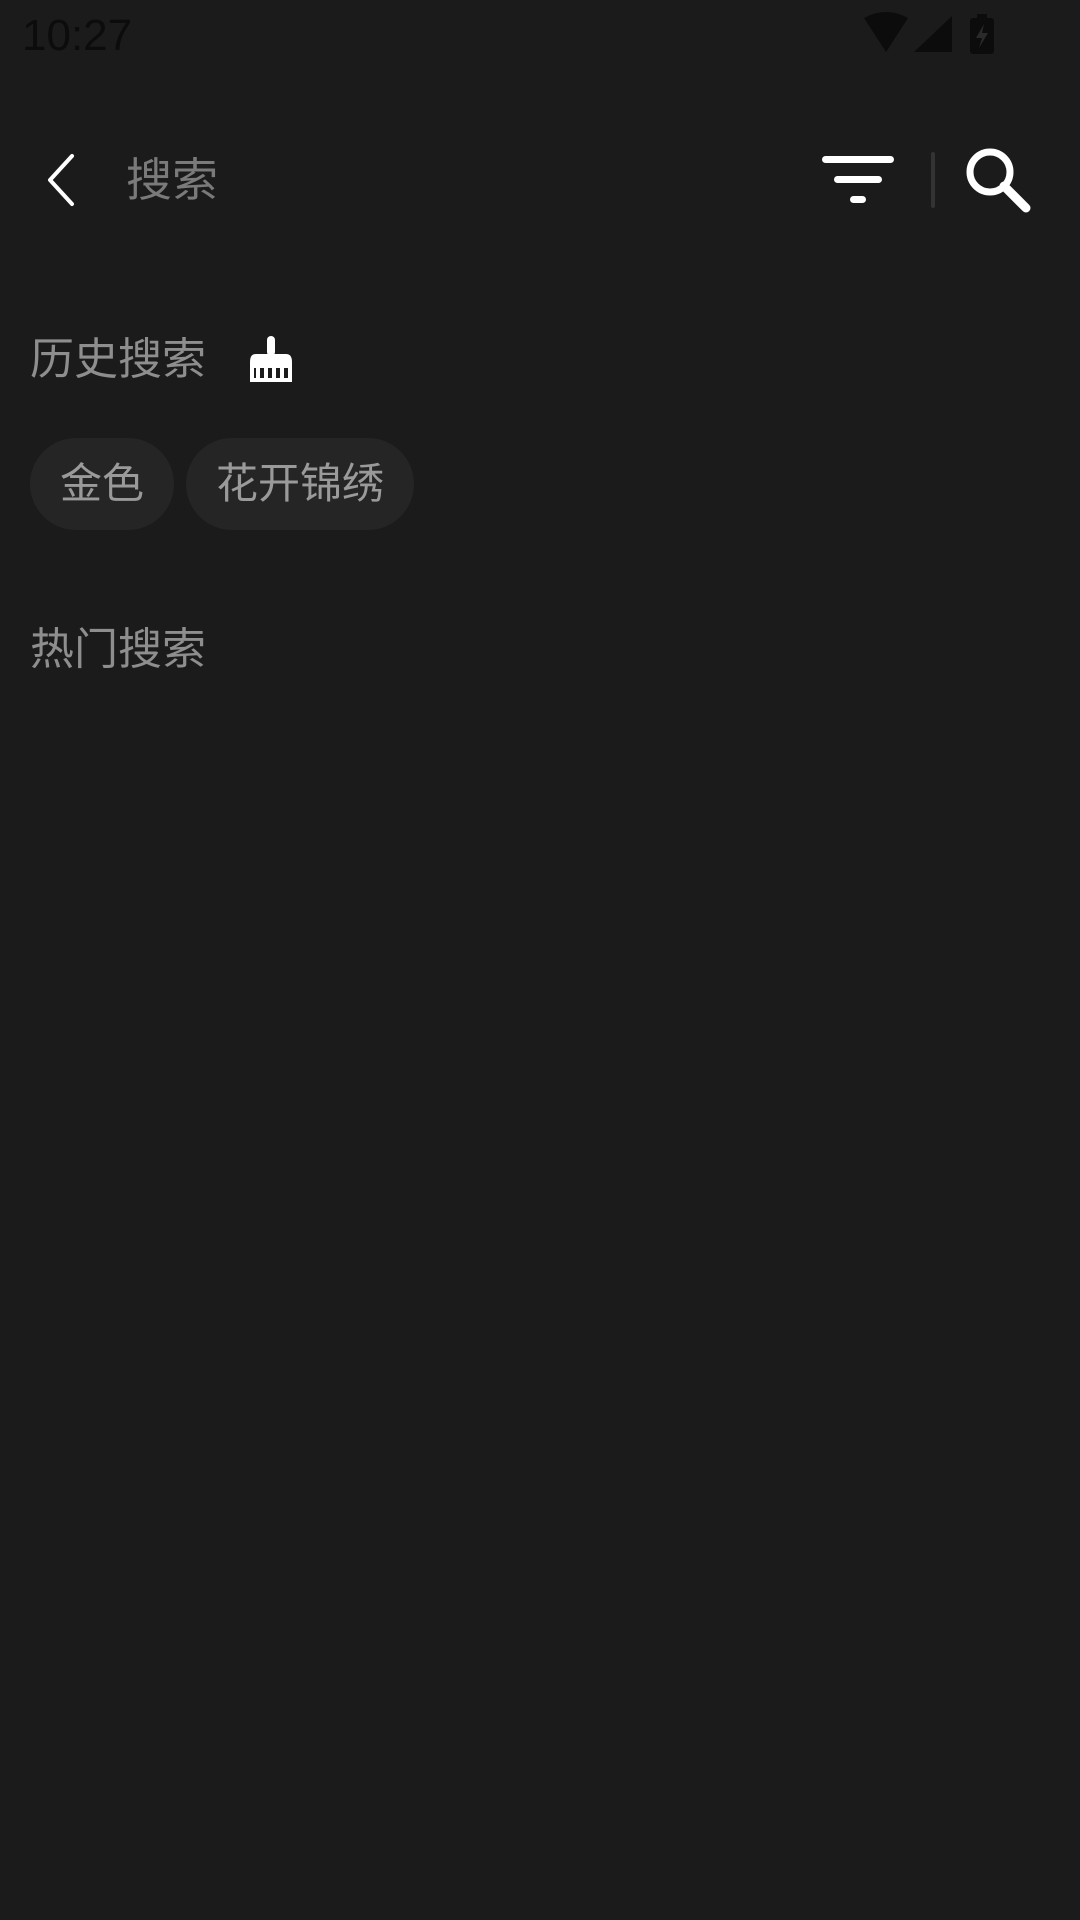 This screenshot has width=1080, height=1920. I want to click on status-icons, so click(929, 33).